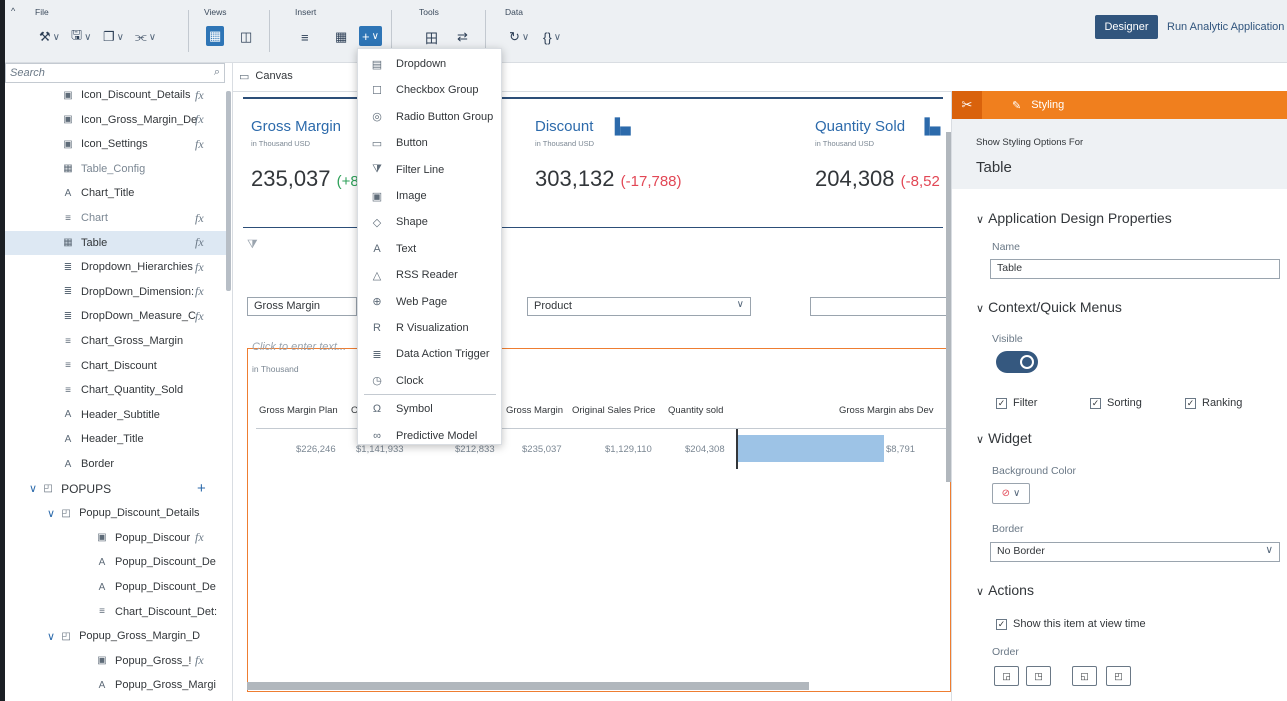 The width and height of the screenshot is (1287, 701). Describe the element at coordinates (145, 37) in the screenshot. I see `share-button: ⫘ ∨` at that location.